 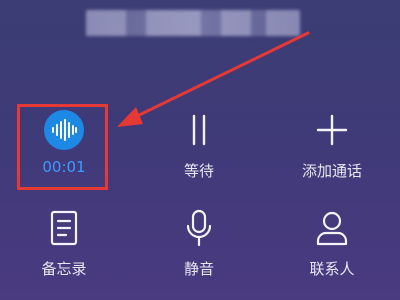 What do you see at coordinates (64, 253) in the screenshot?
I see `notes-button: 备忘录` at bounding box center [64, 253].